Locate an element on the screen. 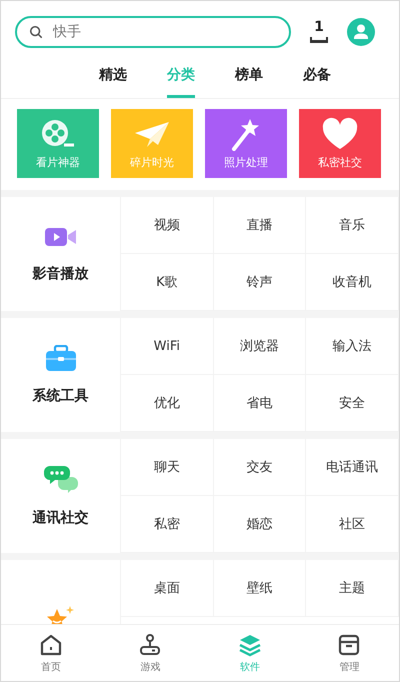  layers-icon is located at coordinates (250, 644).